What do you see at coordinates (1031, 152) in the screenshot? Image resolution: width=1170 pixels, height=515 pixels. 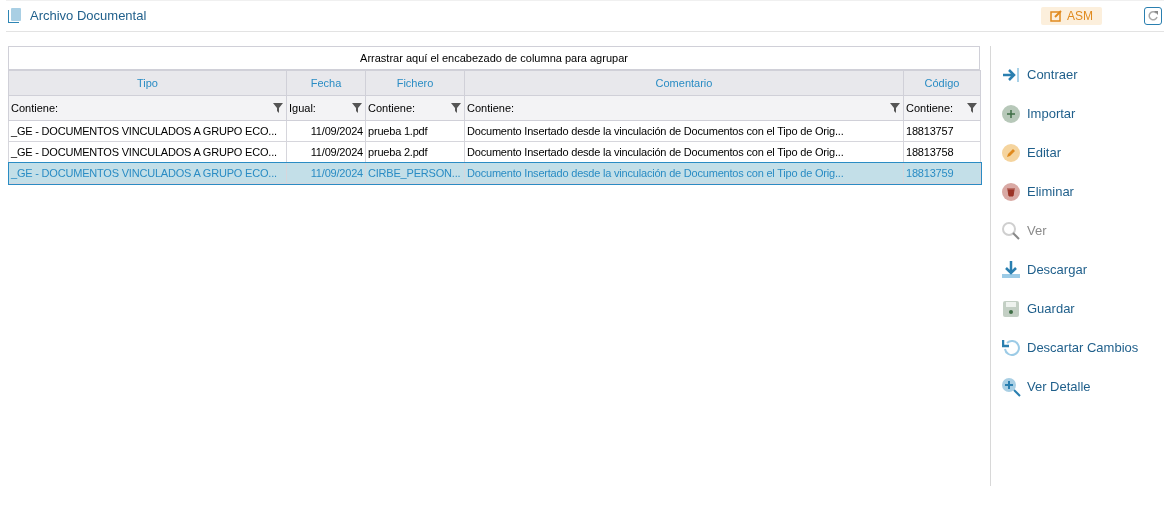 I see `action-button: Editar` at bounding box center [1031, 152].